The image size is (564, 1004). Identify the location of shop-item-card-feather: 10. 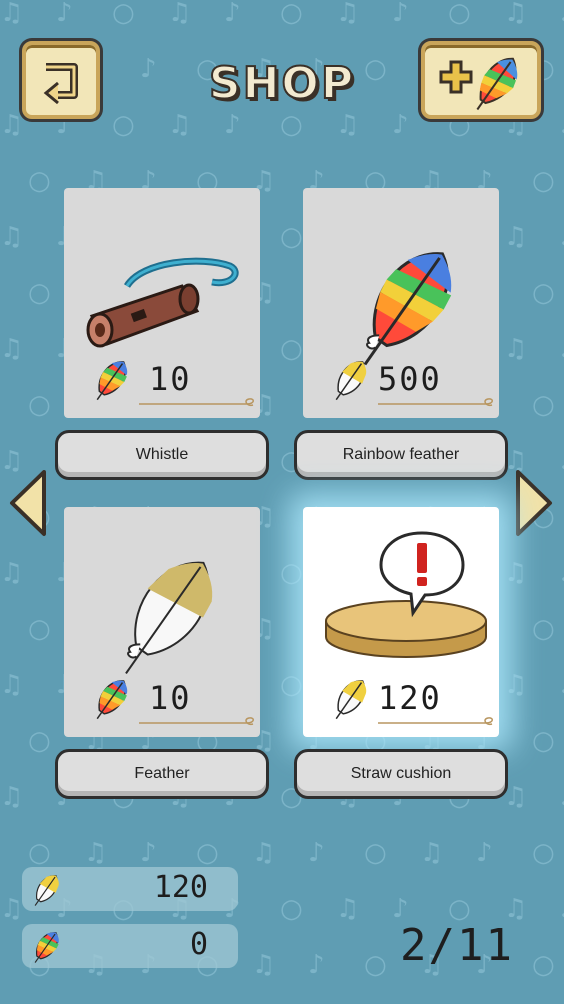
(162, 622).